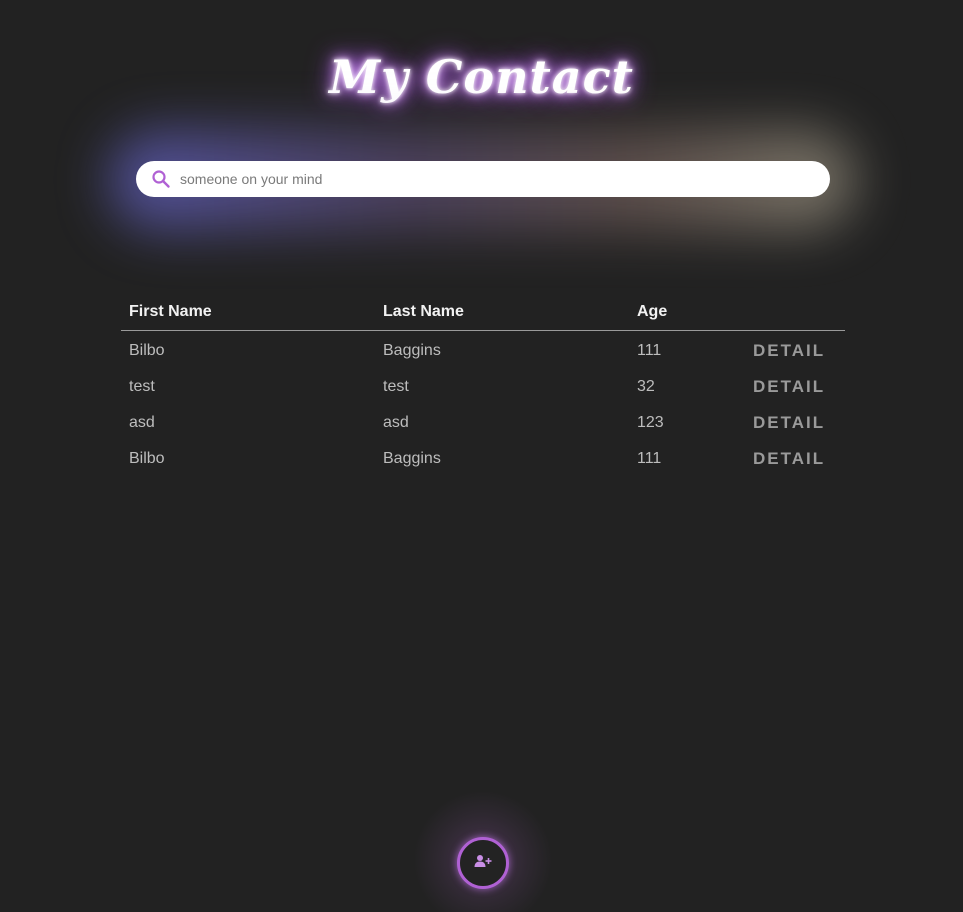 The width and height of the screenshot is (963, 912). I want to click on search-input, so click(490, 179).